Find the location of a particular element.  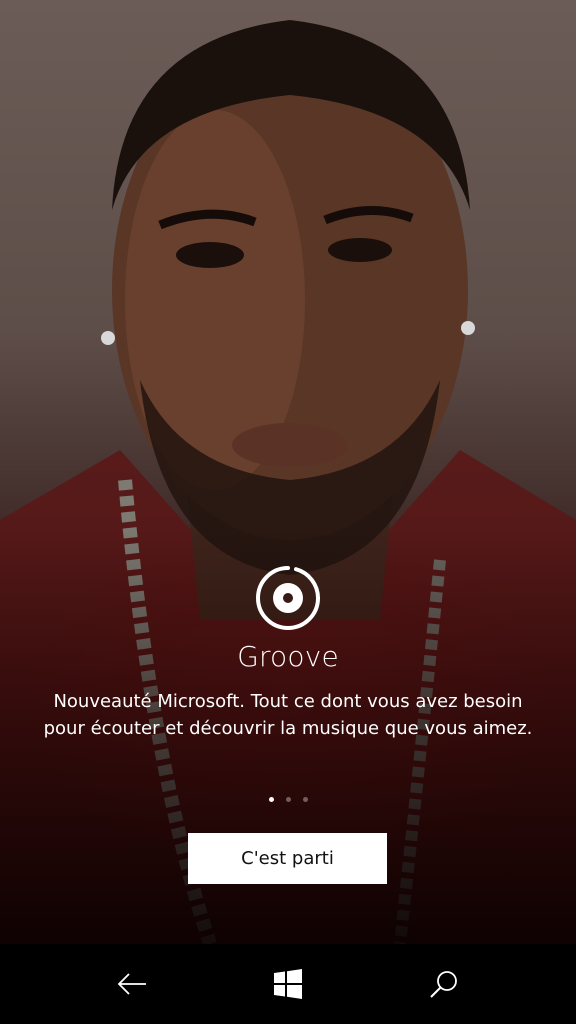

search-button is located at coordinates (444, 984).